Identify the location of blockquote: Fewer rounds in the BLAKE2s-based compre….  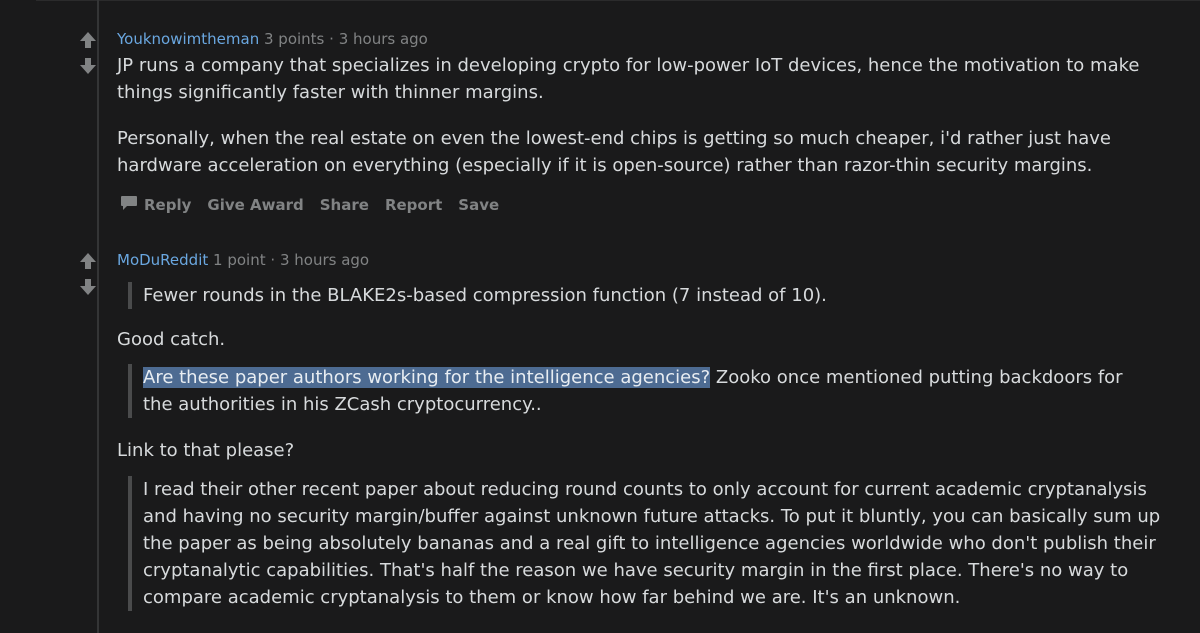
(480, 295).